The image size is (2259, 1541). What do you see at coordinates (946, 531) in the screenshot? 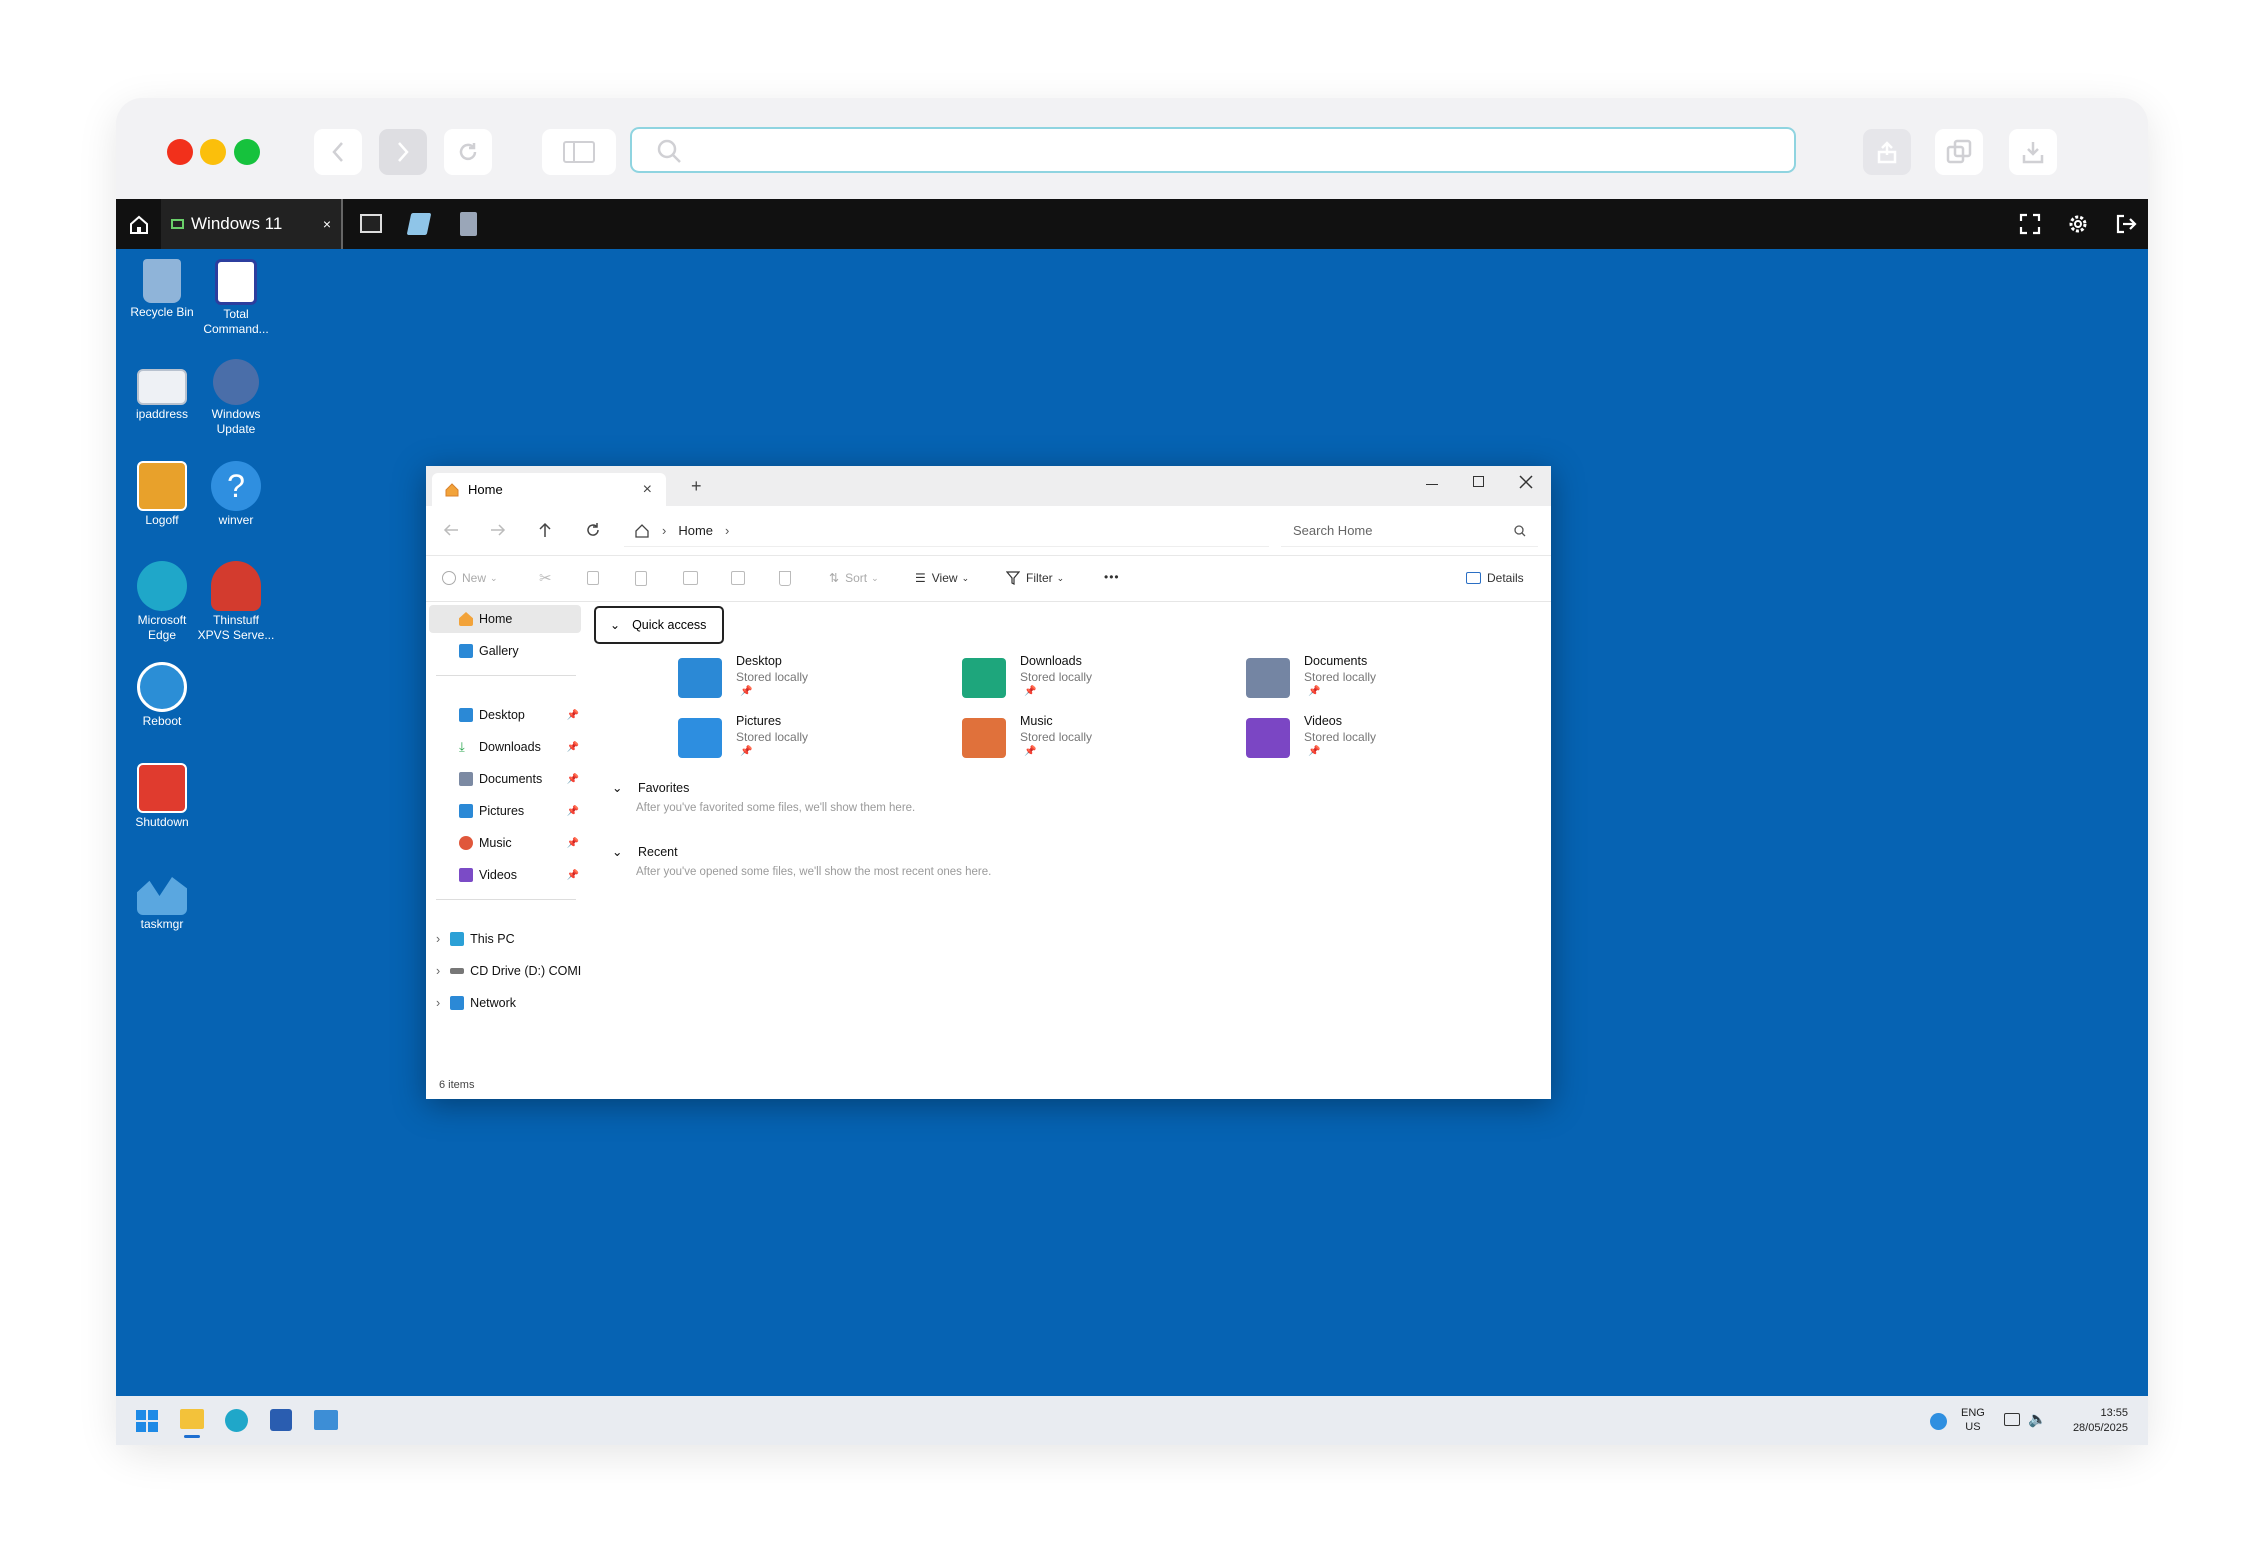
I see `breadcrumb: › Home ›` at bounding box center [946, 531].